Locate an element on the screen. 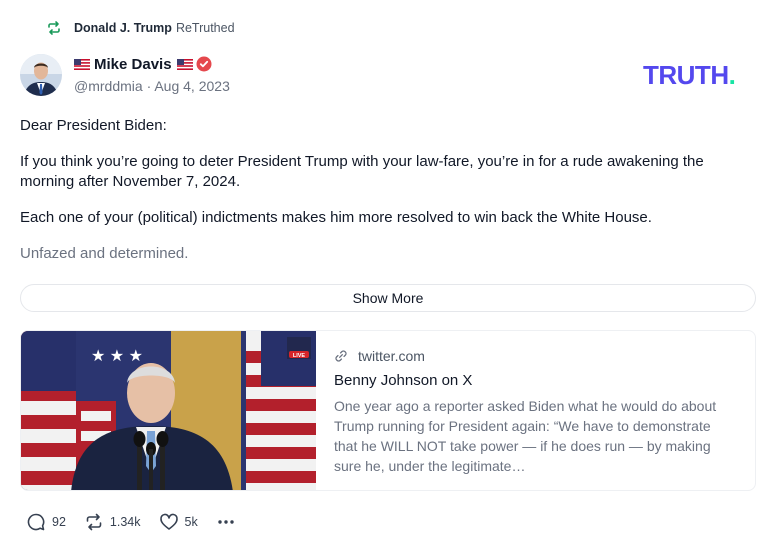 The image size is (777, 553). like-button: 5k is located at coordinates (178, 522).